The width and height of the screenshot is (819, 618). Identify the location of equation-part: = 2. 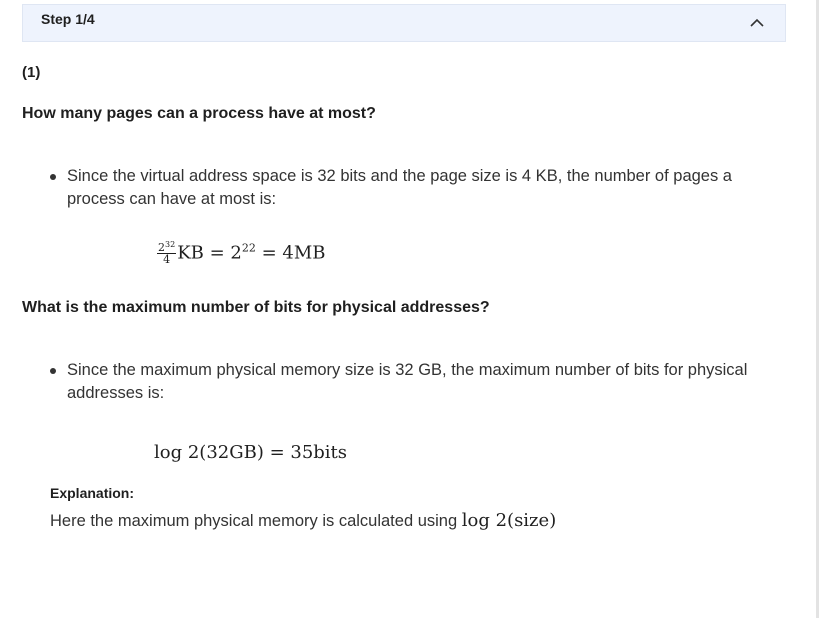
(222, 253).